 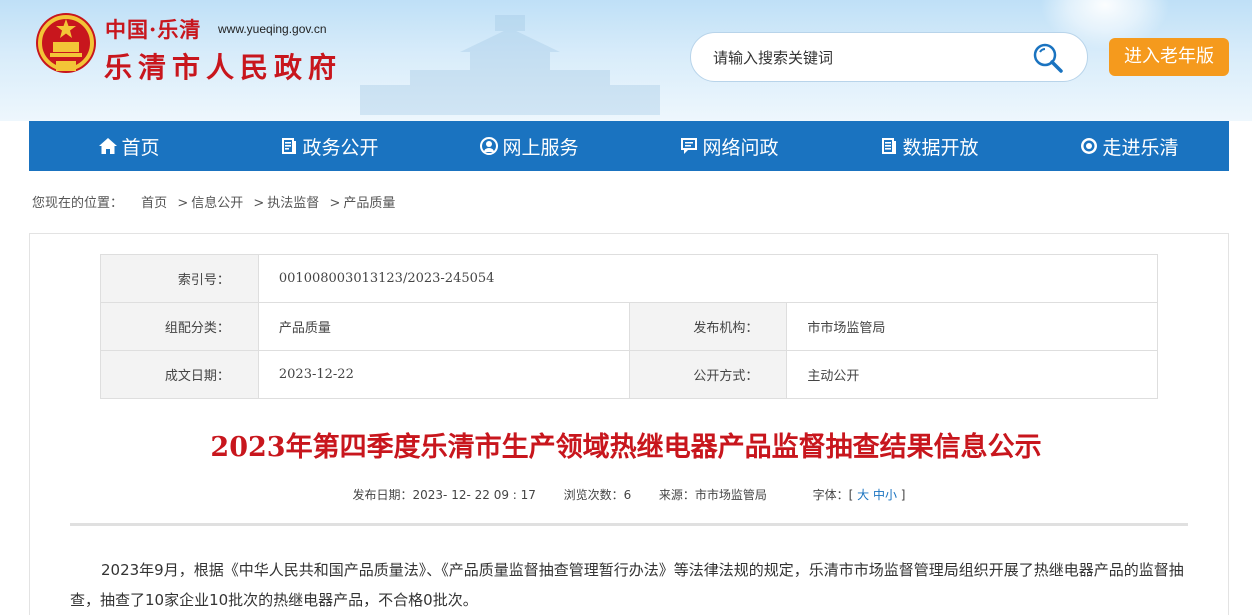 What do you see at coordinates (1169, 57) in the screenshot?
I see `elder-mode-button: 进入老年版` at bounding box center [1169, 57].